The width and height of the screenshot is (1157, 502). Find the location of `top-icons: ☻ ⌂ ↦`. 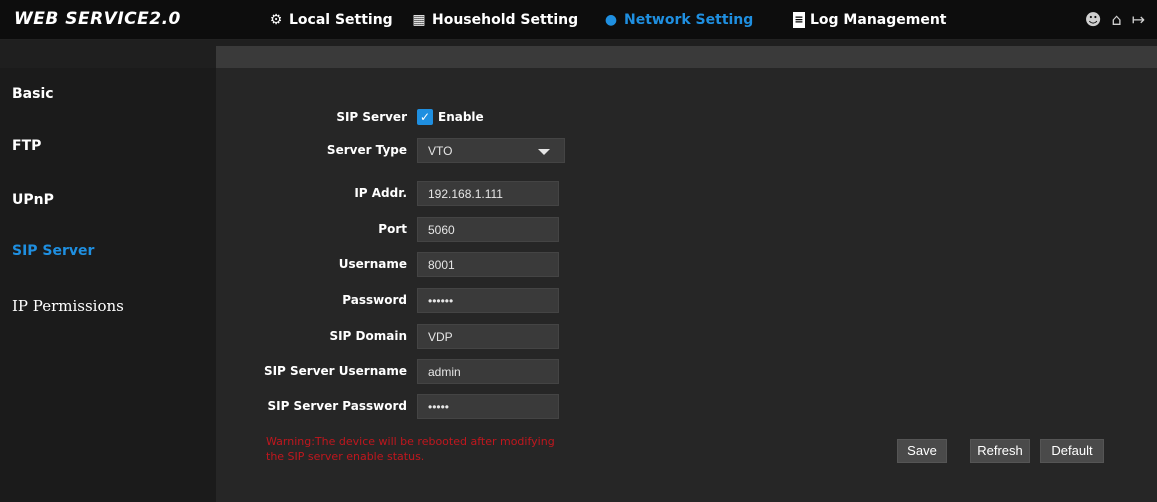

top-icons: ☻ ⌂ ↦ is located at coordinates (1115, 19).